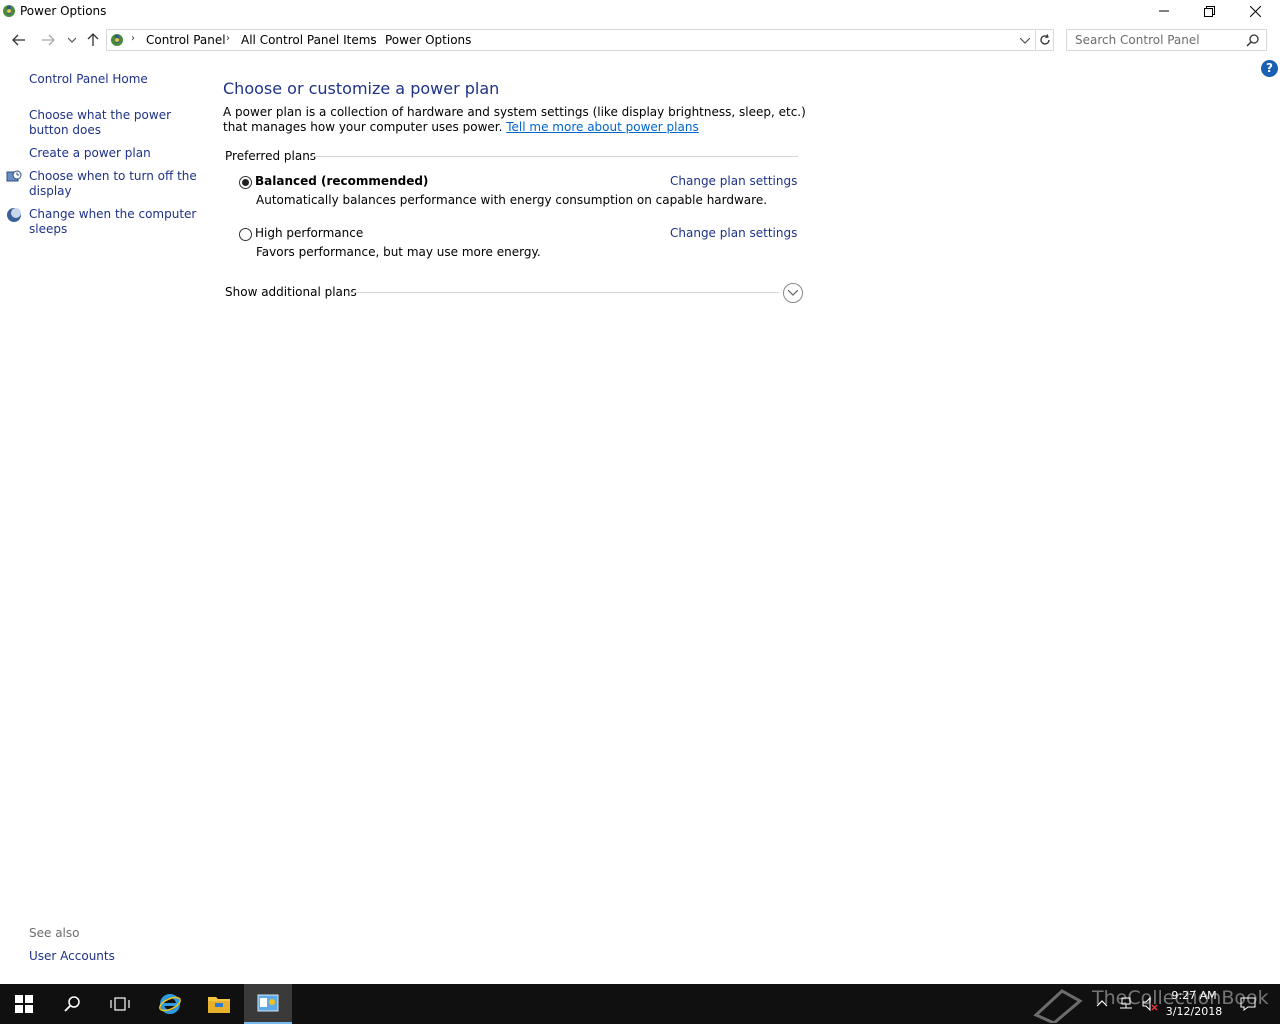  What do you see at coordinates (93, 40) in the screenshot?
I see `up-button` at bounding box center [93, 40].